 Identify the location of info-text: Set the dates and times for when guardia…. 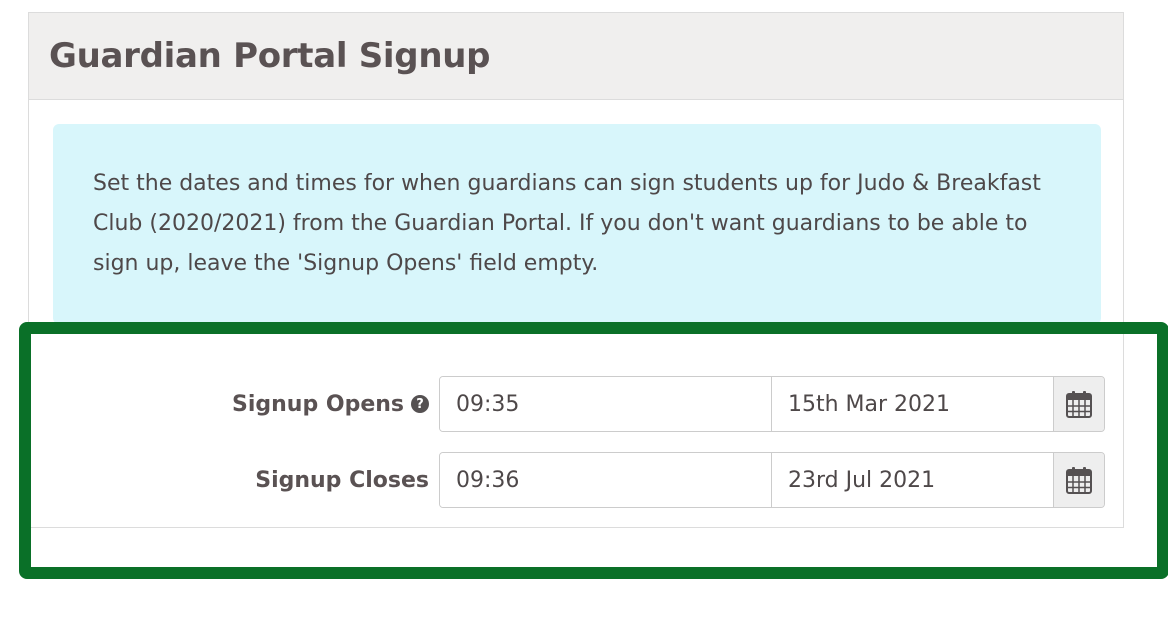
(567, 223).